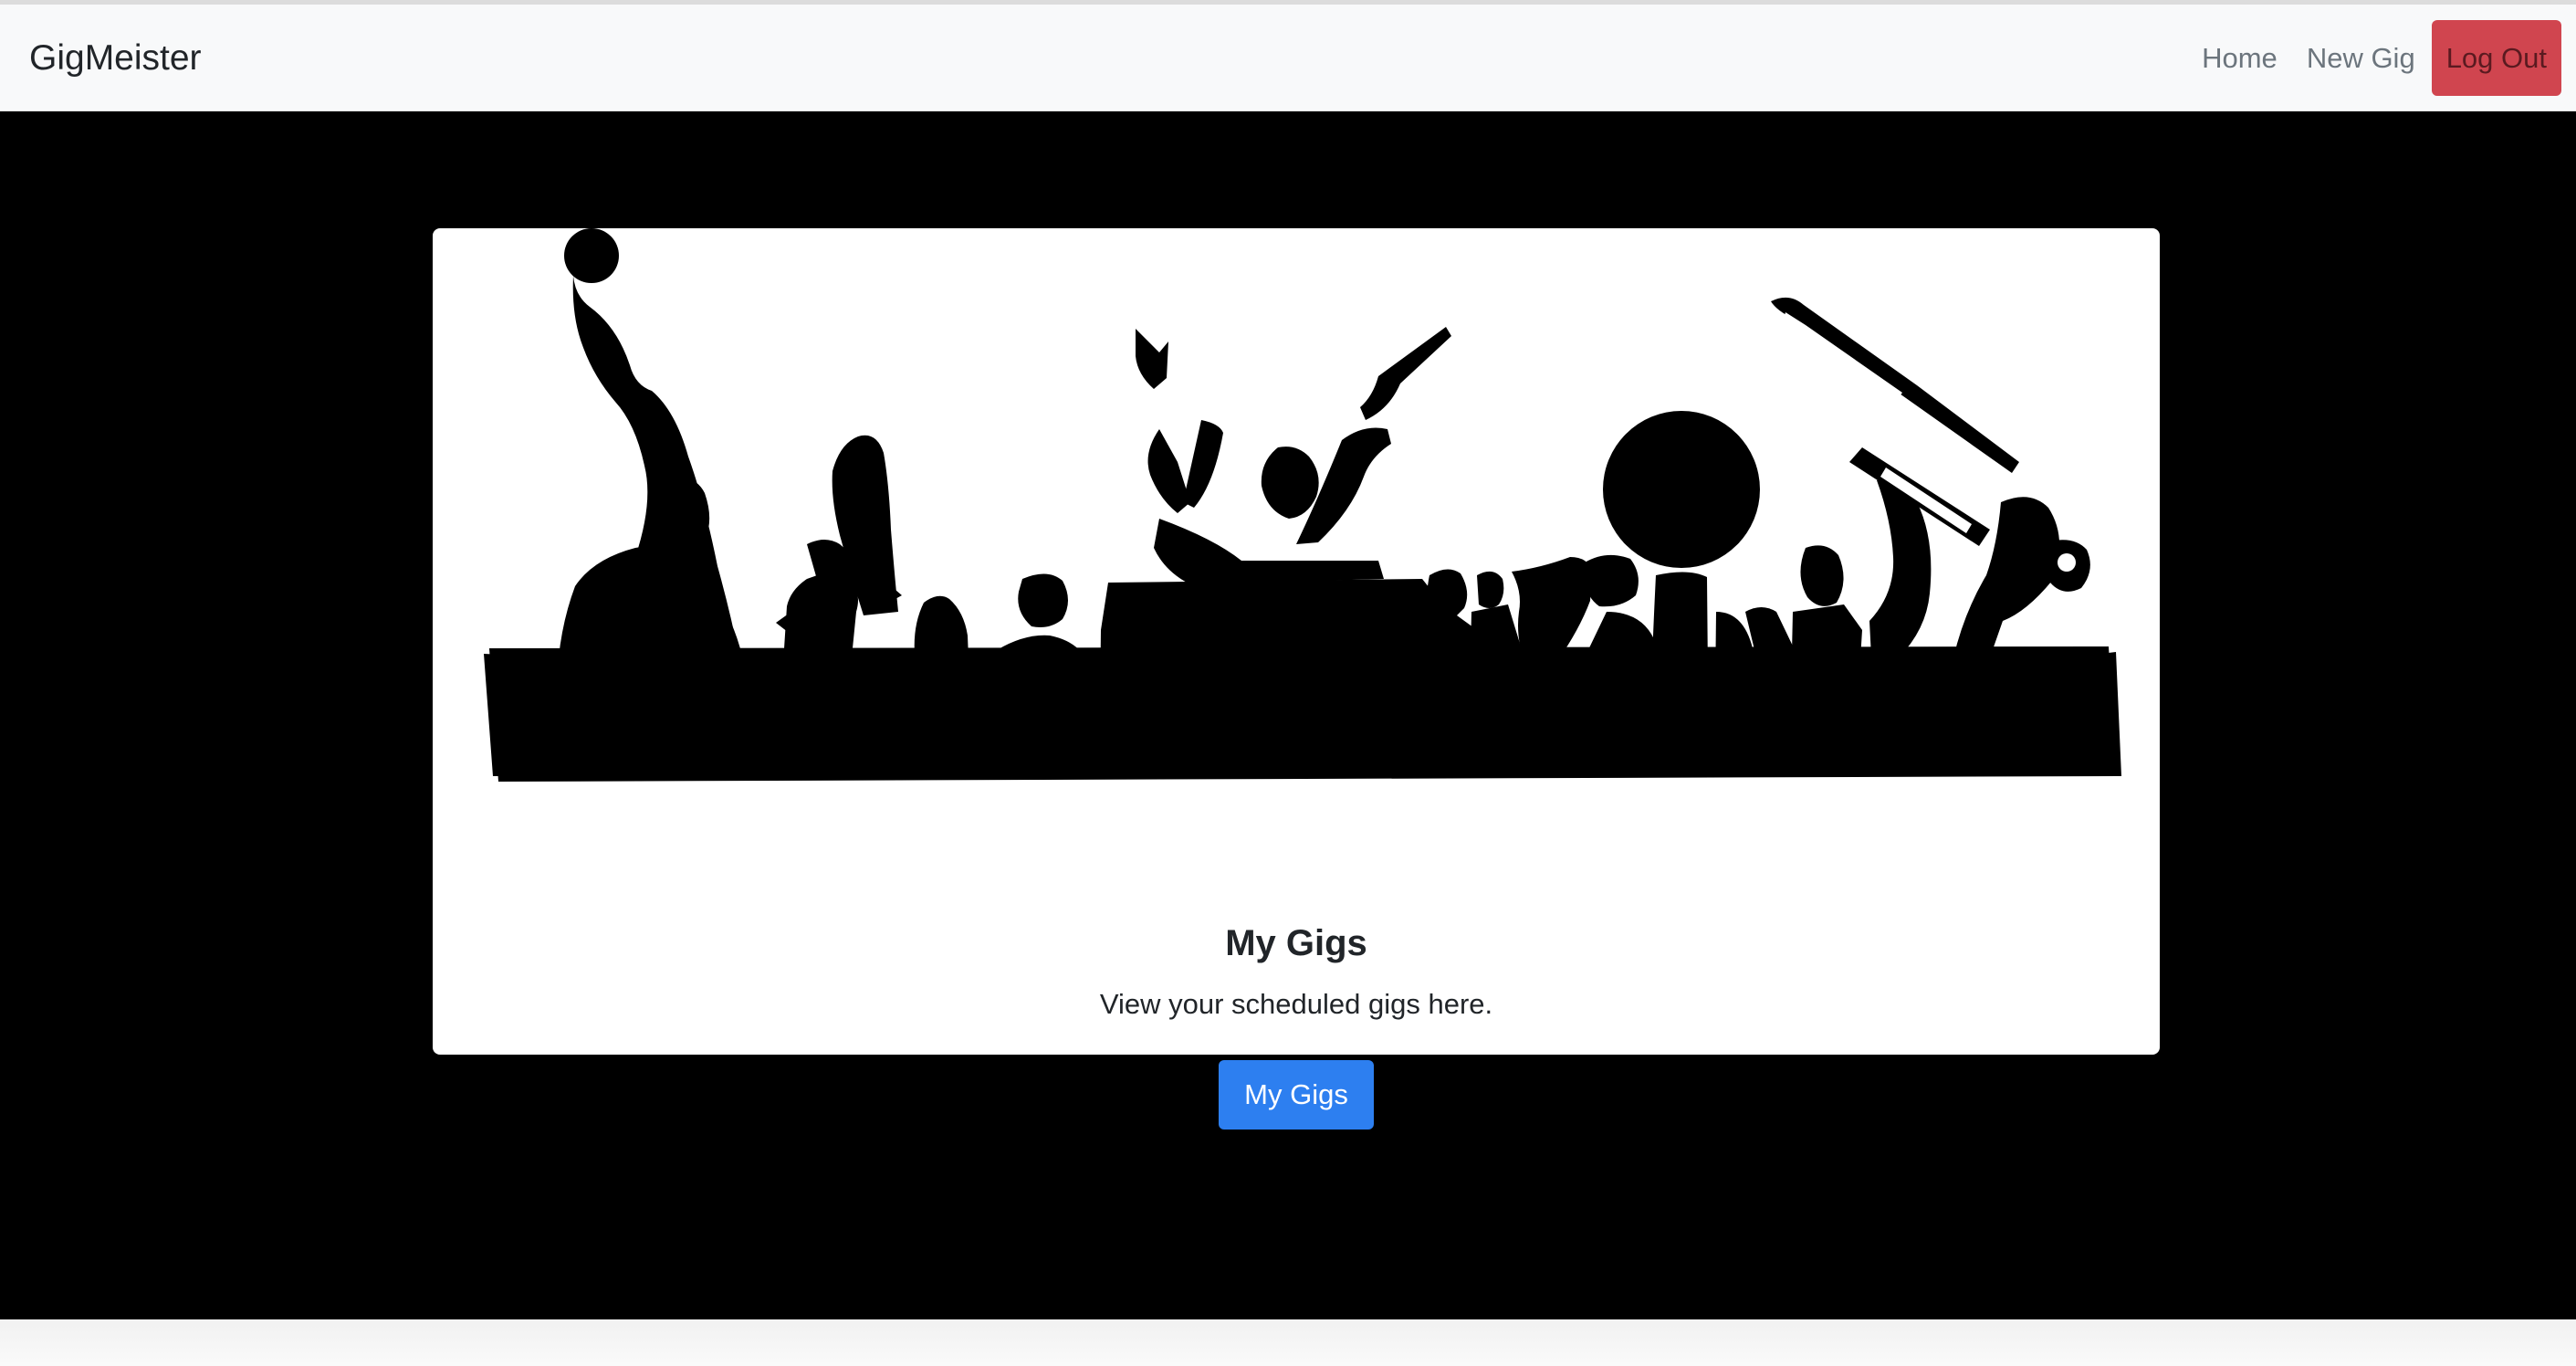 This screenshot has width=2576, height=1366. I want to click on my-gigs-button: My Gigs, so click(1297, 1095).